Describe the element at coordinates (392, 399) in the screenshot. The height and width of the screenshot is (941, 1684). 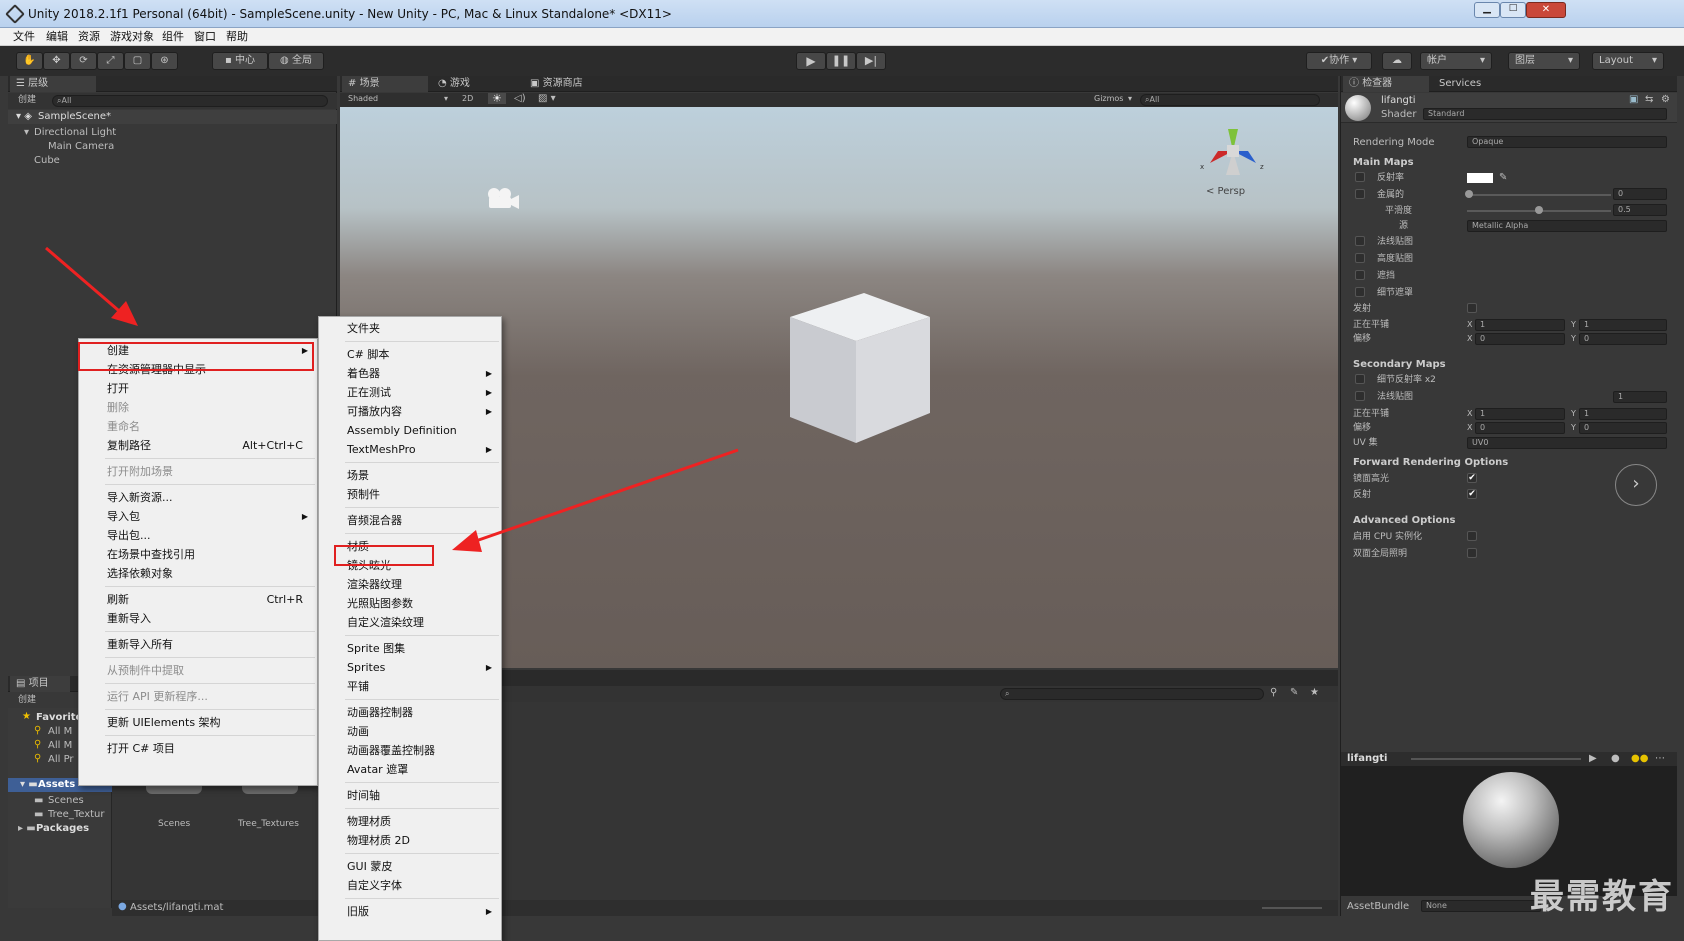
I see `annotation-arrows` at that location.